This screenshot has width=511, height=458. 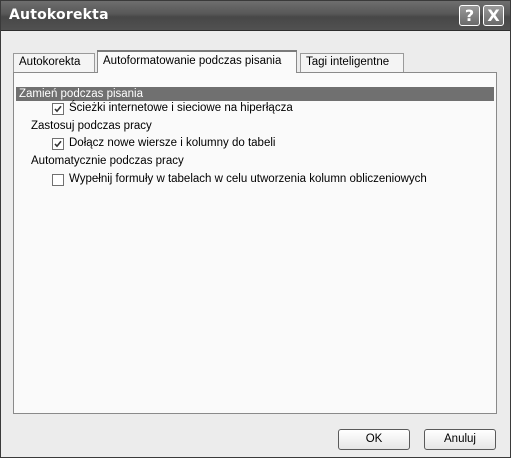 I want to click on tab-autoformat-as-you-type: Autoformatowanie podczas pisania, so click(x=197, y=61).